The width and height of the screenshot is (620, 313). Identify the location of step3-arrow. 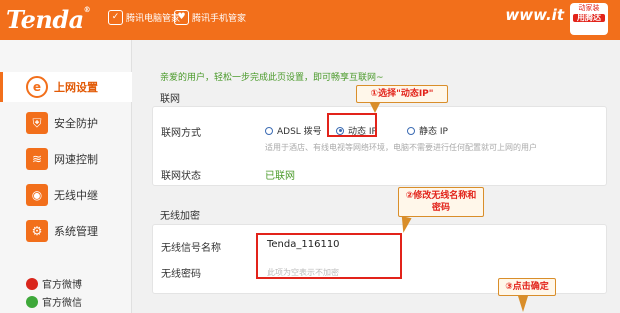
(523, 304).